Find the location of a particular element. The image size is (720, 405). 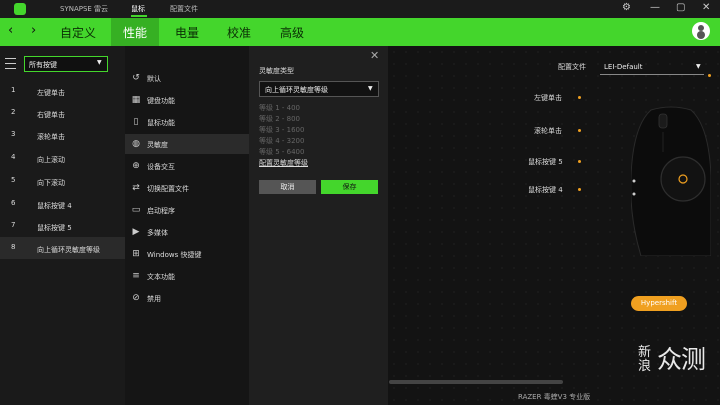

function-label: 鼠标功能 is located at coordinates (161, 123).